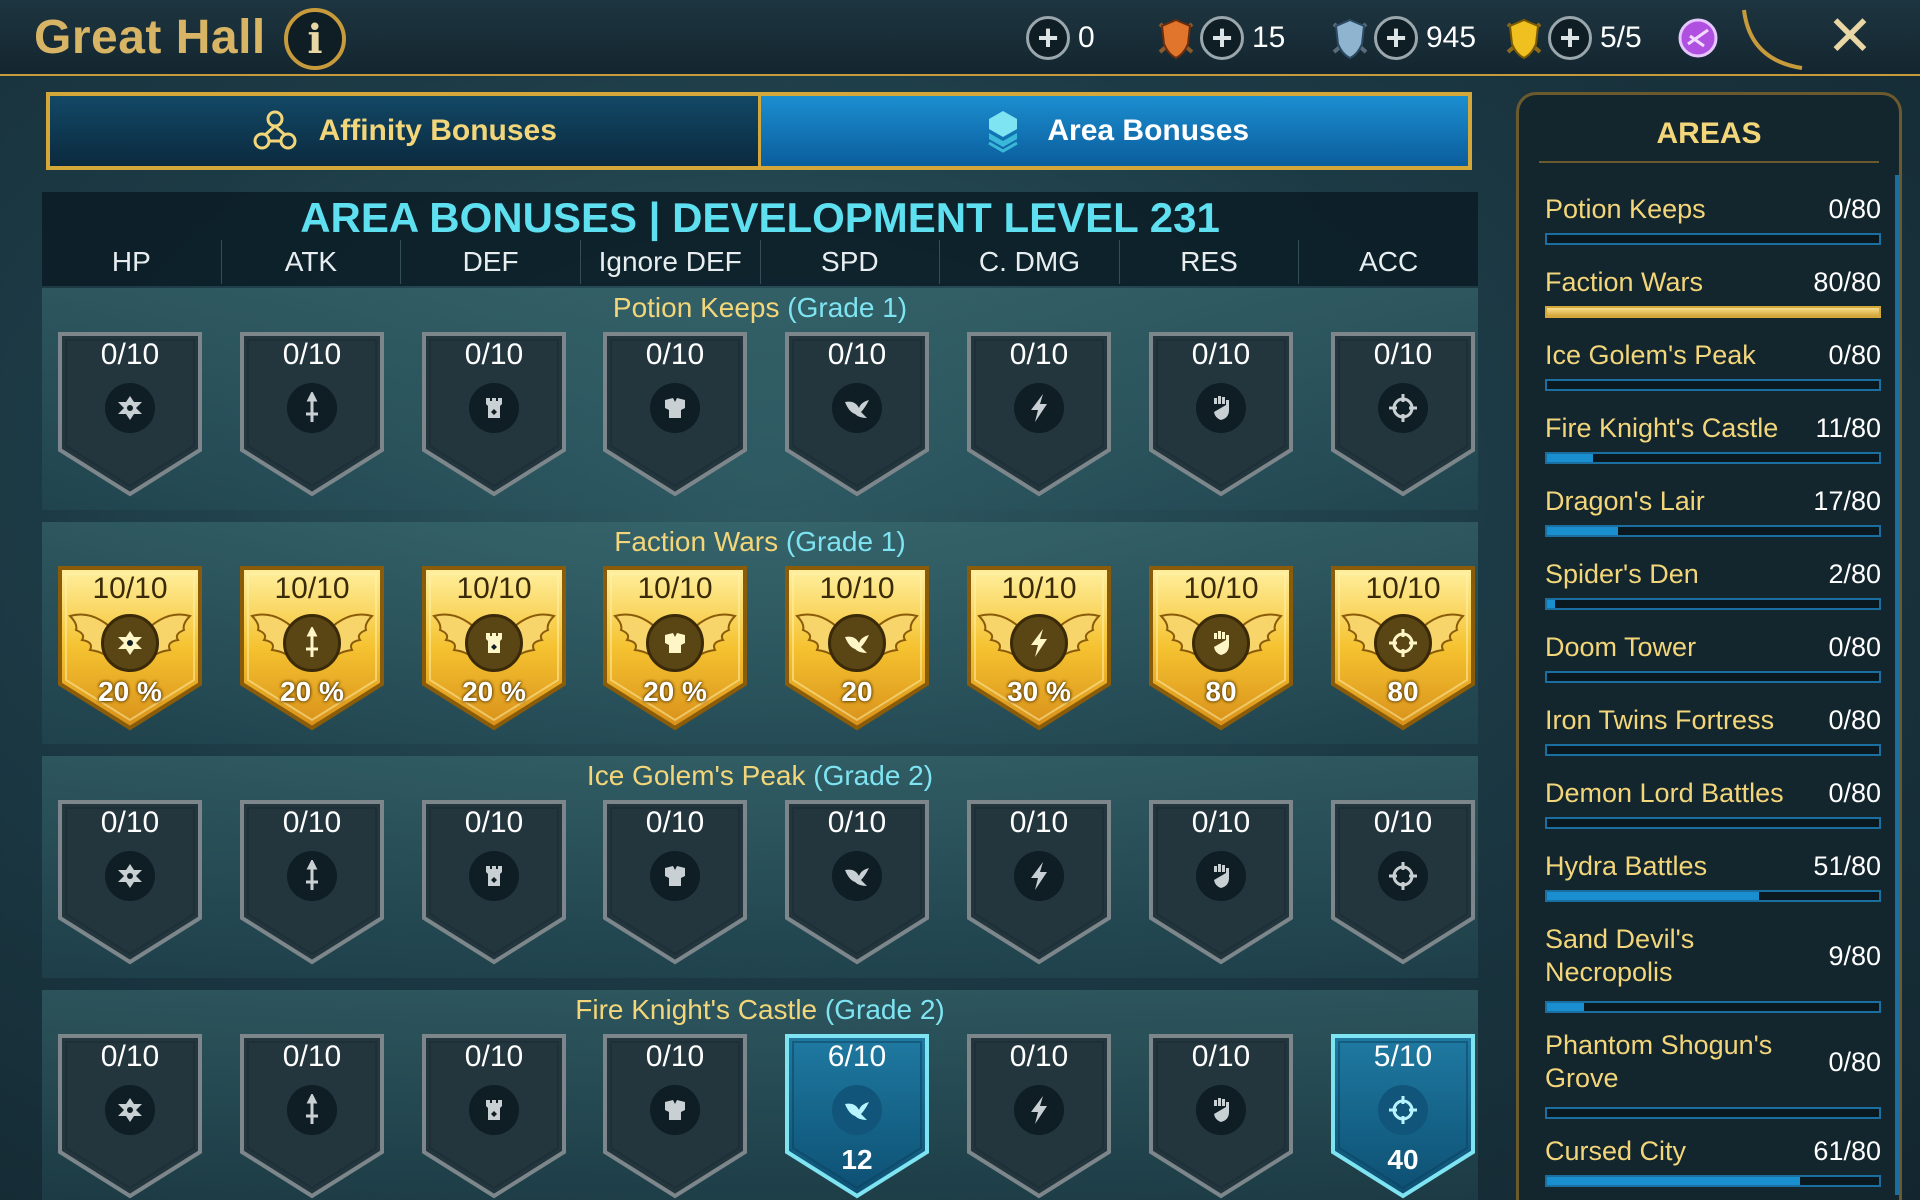 Image resolution: width=1920 pixels, height=1200 pixels. Describe the element at coordinates (857, 648) in the screenshot. I see `bonus-badge-spd: 10/10 20` at that location.